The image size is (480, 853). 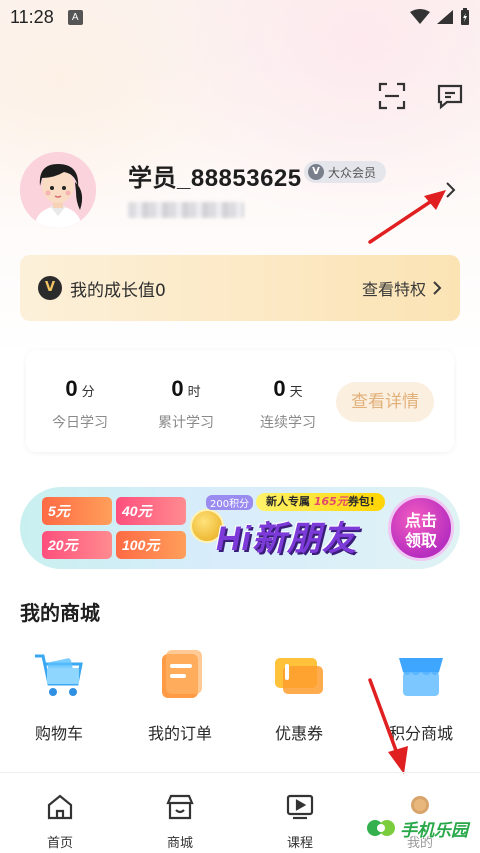 What do you see at coordinates (298, 733) in the screenshot?
I see `mall-item-label: 优惠券` at bounding box center [298, 733].